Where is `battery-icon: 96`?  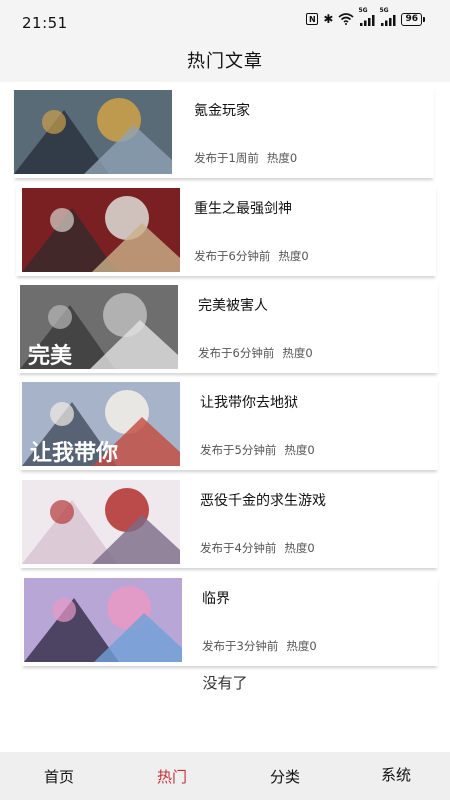 battery-icon: 96 is located at coordinates (413, 19).